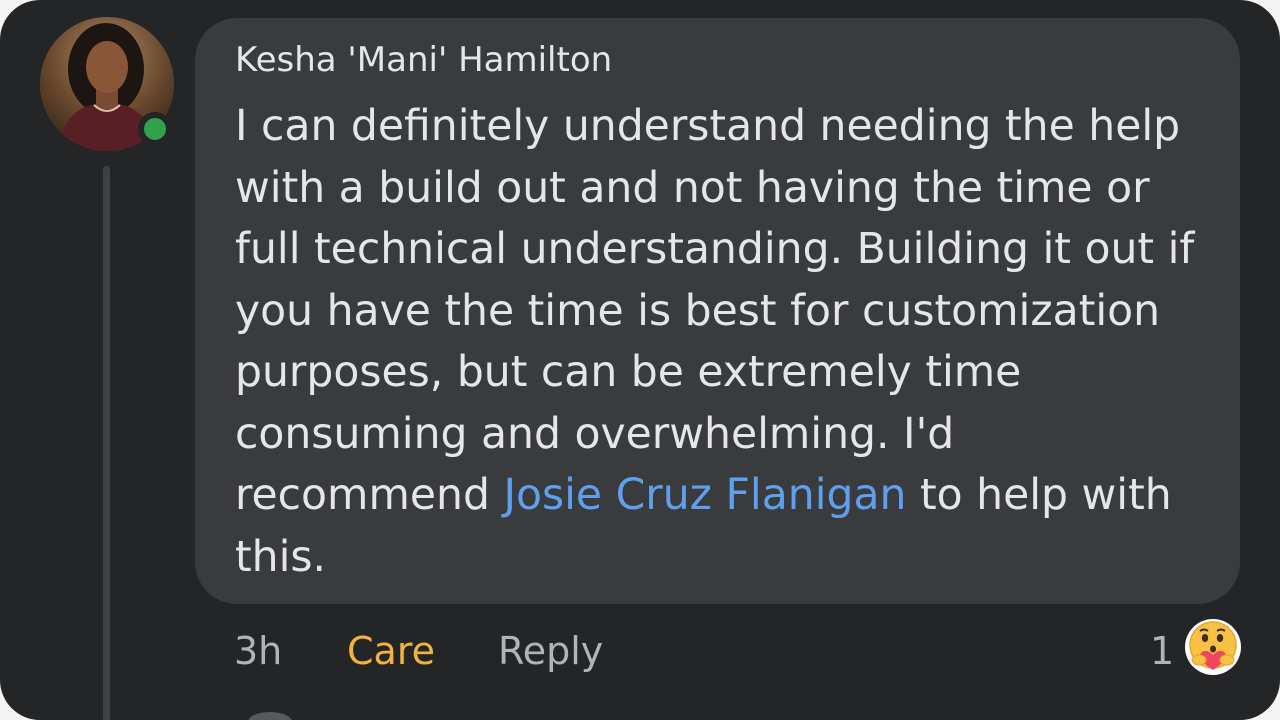 The image size is (1280, 720). Describe the element at coordinates (1162, 651) in the screenshot. I see `reaction-count: 1` at that location.